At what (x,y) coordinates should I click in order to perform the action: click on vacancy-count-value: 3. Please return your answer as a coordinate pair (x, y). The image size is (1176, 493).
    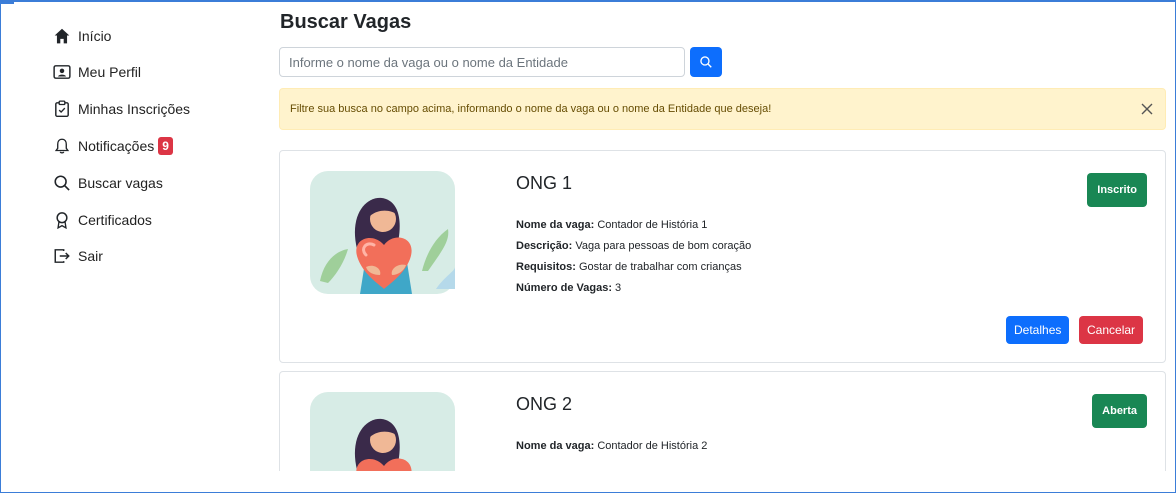
    Looking at the image, I should click on (618, 288).